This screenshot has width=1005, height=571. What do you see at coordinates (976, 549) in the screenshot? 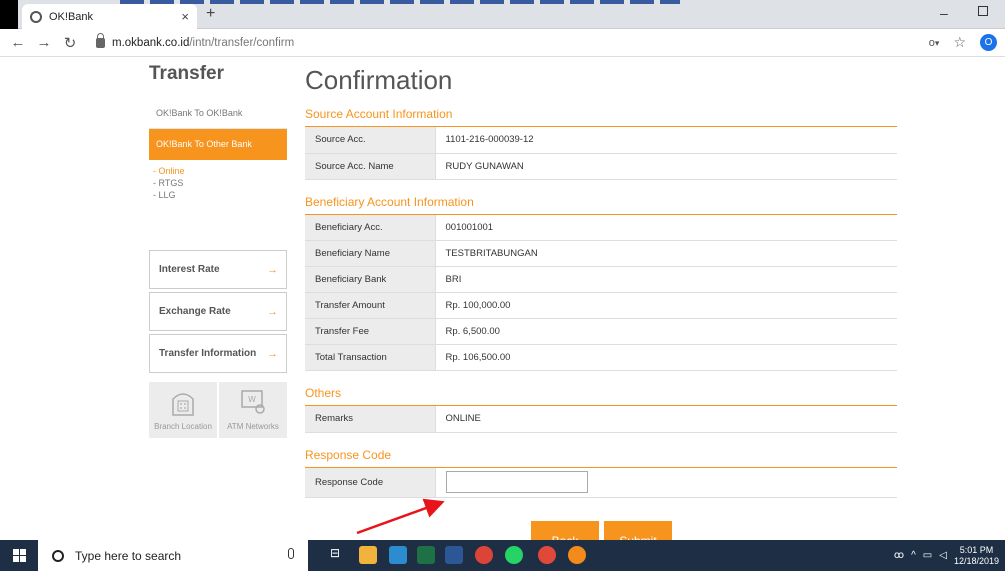
I see `clock-time: 5:01 PM` at bounding box center [976, 549].